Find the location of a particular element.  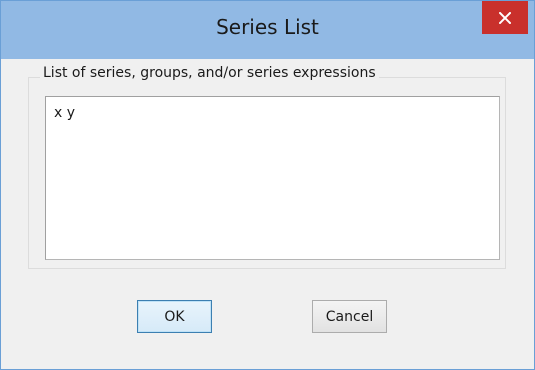

close-button is located at coordinates (505, 17).